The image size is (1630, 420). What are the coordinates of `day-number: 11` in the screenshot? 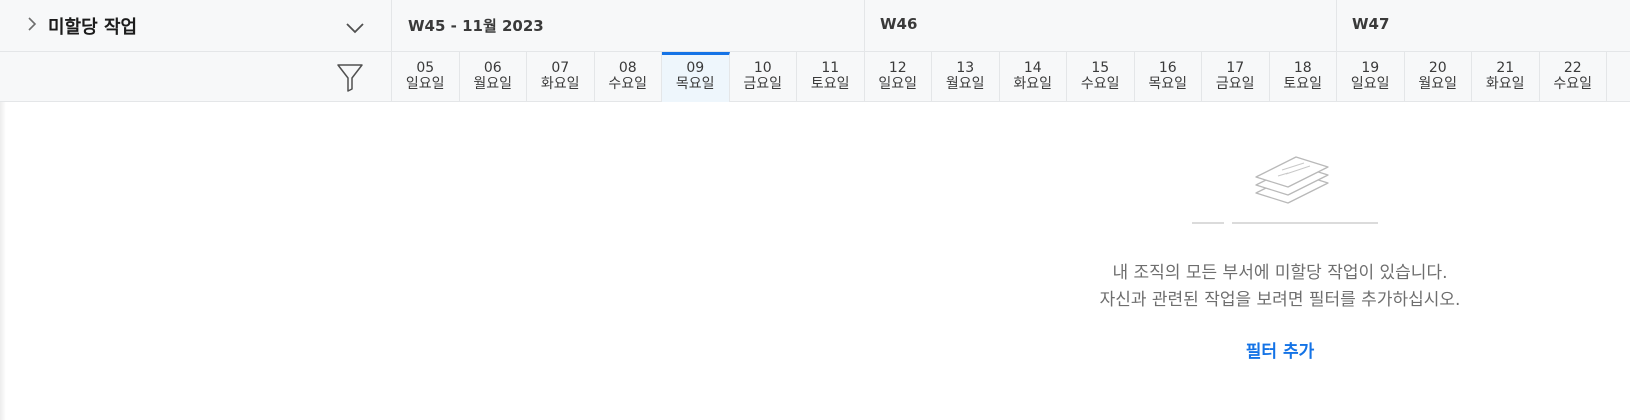 It's located at (830, 68).